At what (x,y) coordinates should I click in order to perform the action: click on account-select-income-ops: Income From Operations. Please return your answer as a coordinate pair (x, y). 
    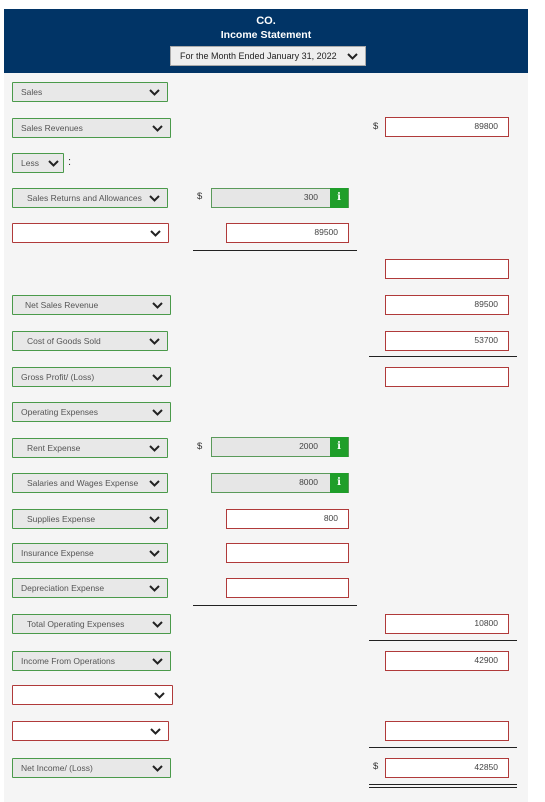
    Looking at the image, I should click on (91, 661).